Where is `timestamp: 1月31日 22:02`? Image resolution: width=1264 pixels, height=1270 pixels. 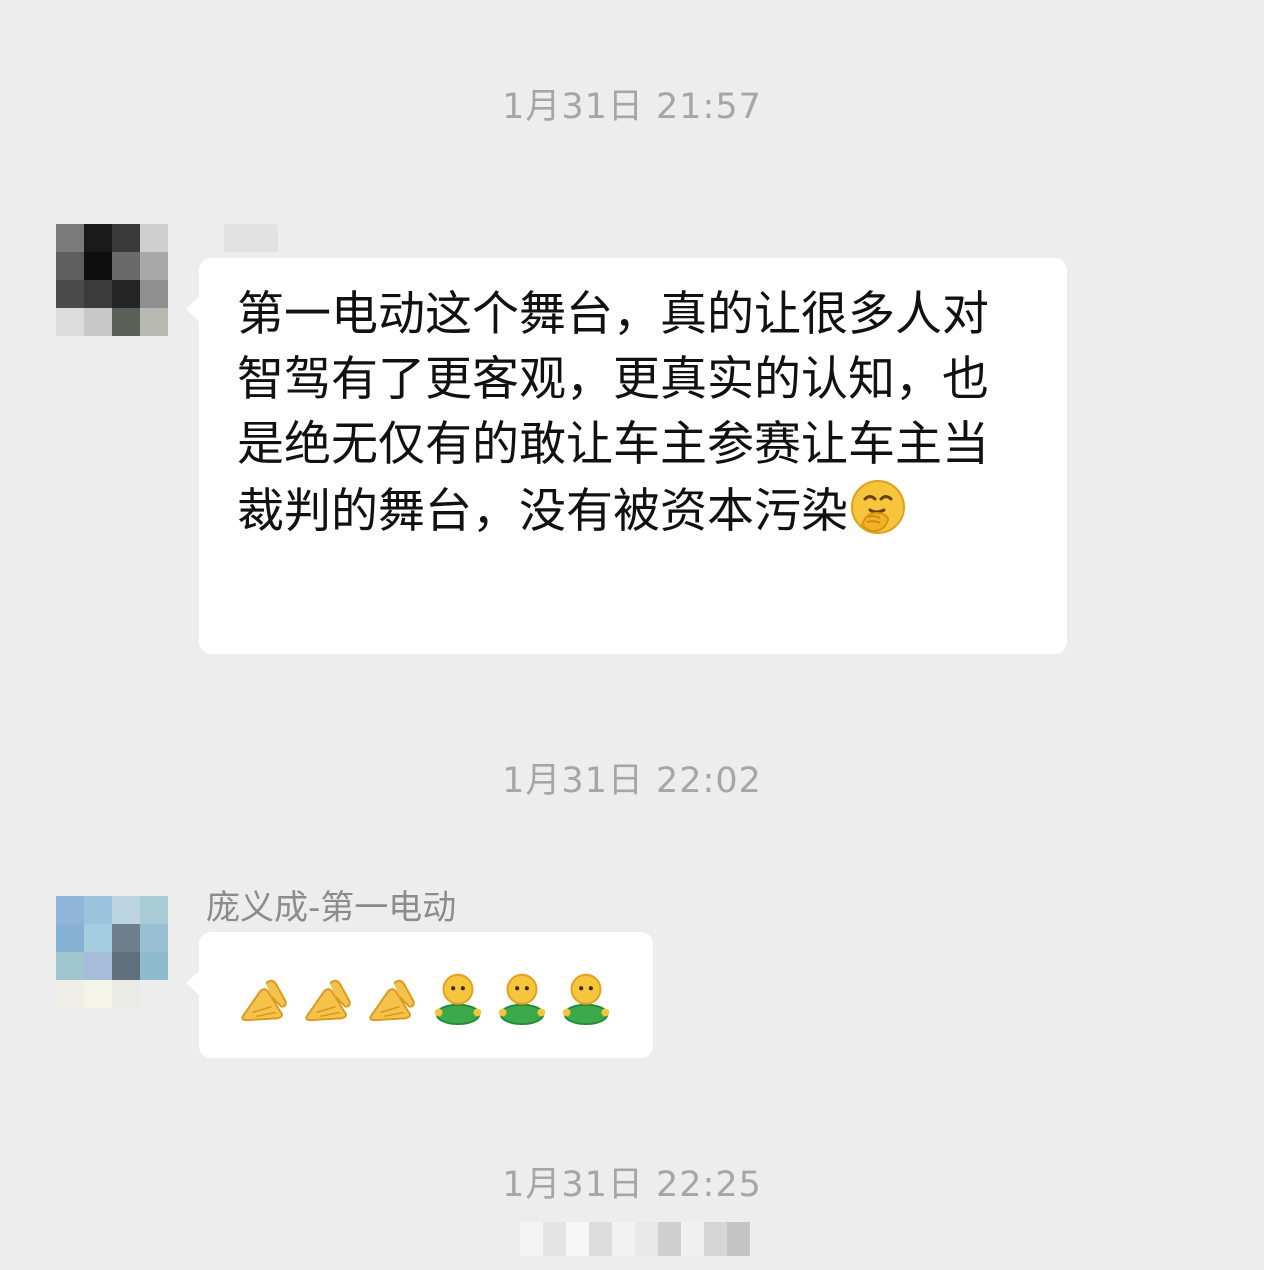
timestamp: 1月31日 22:02 is located at coordinates (632, 781).